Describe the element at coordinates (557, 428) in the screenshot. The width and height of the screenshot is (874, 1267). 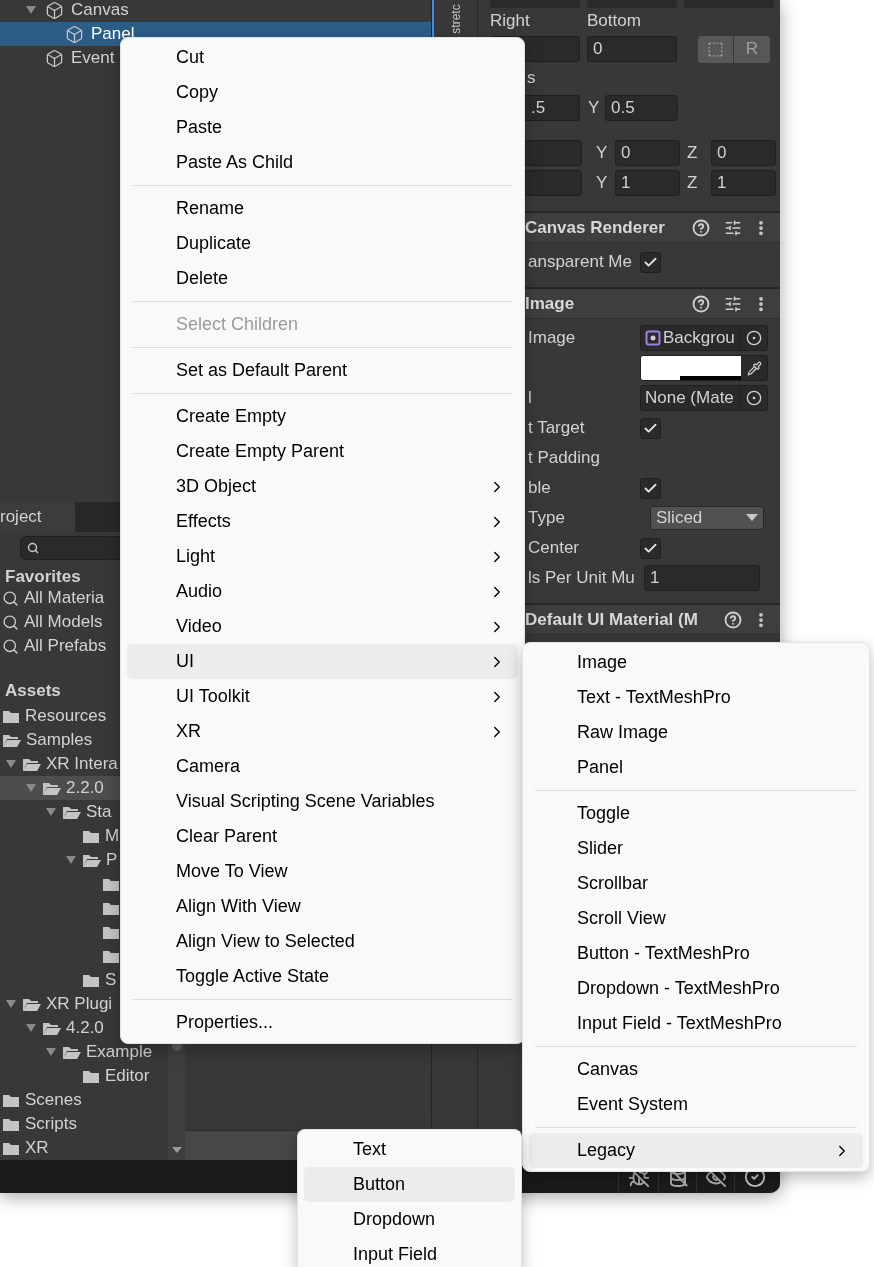
I see `property-label: t Target` at that location.